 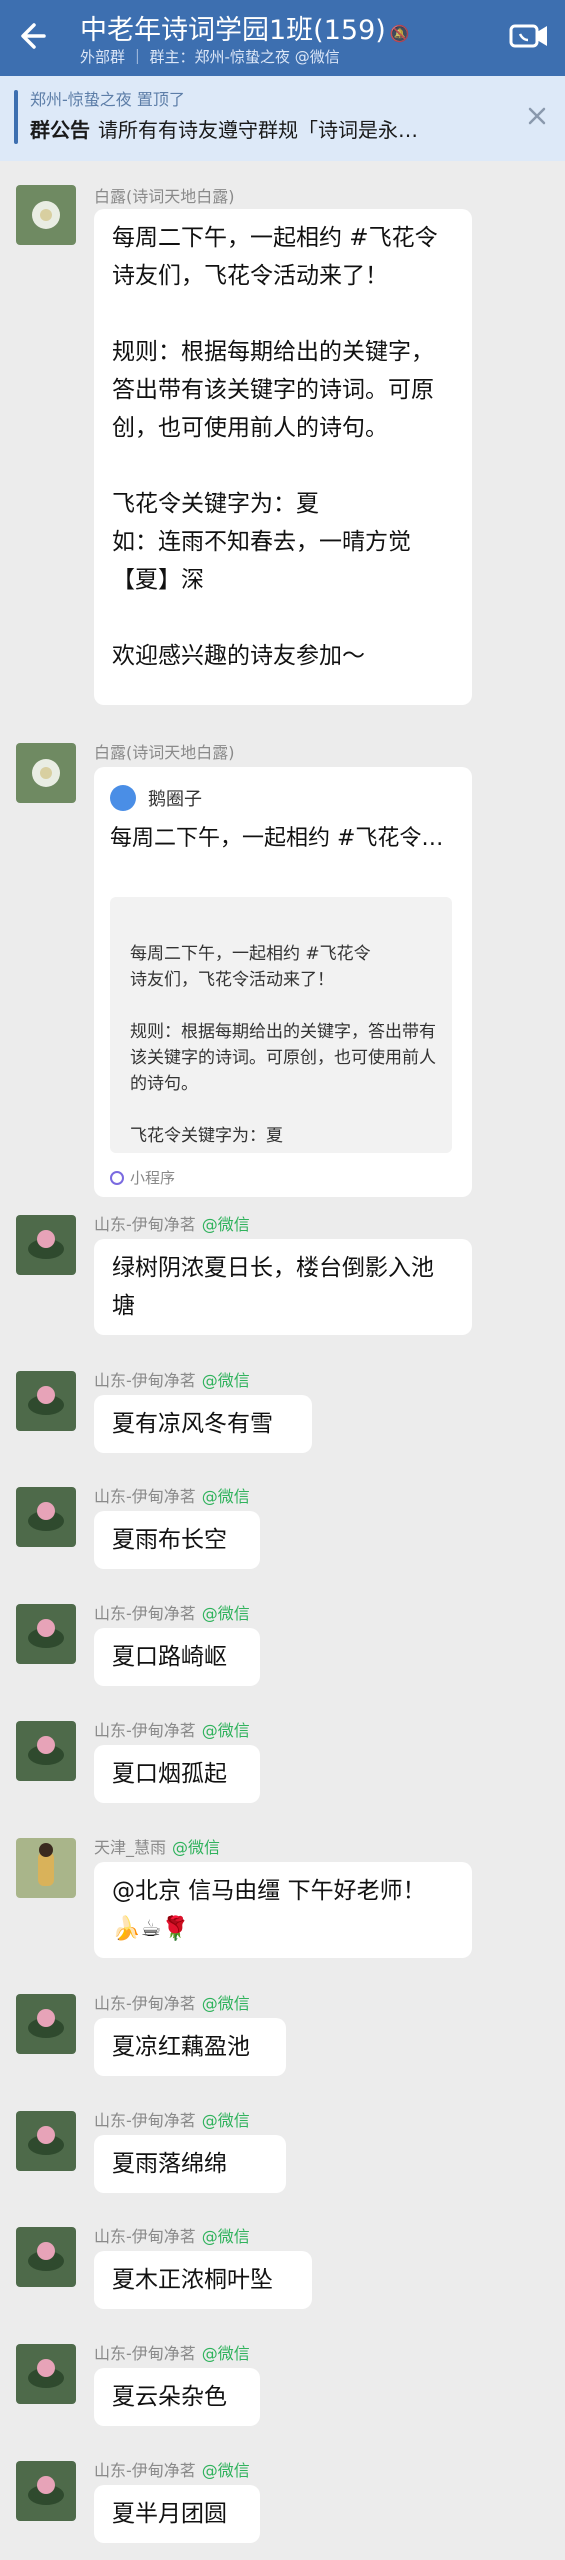 What do you see at coordinates (117, 1178) in the screenshot?
I see `mini-program-icon` at bounding box center [117, 1178].